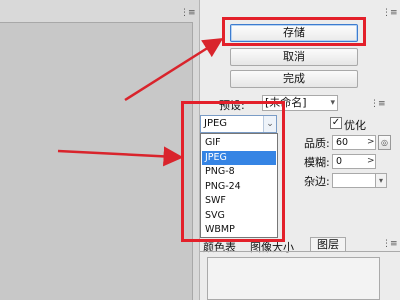  I want to click on tab-divider, so click(300, 251).